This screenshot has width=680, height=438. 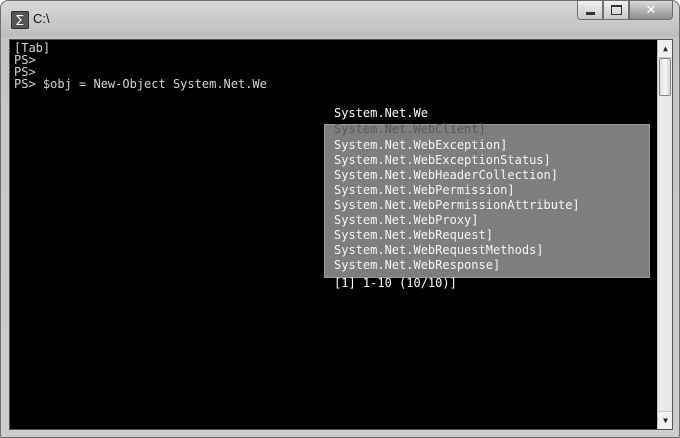 I want to click on completion-item-faded: System.Net.WebClient], so click(x=410, y=129).